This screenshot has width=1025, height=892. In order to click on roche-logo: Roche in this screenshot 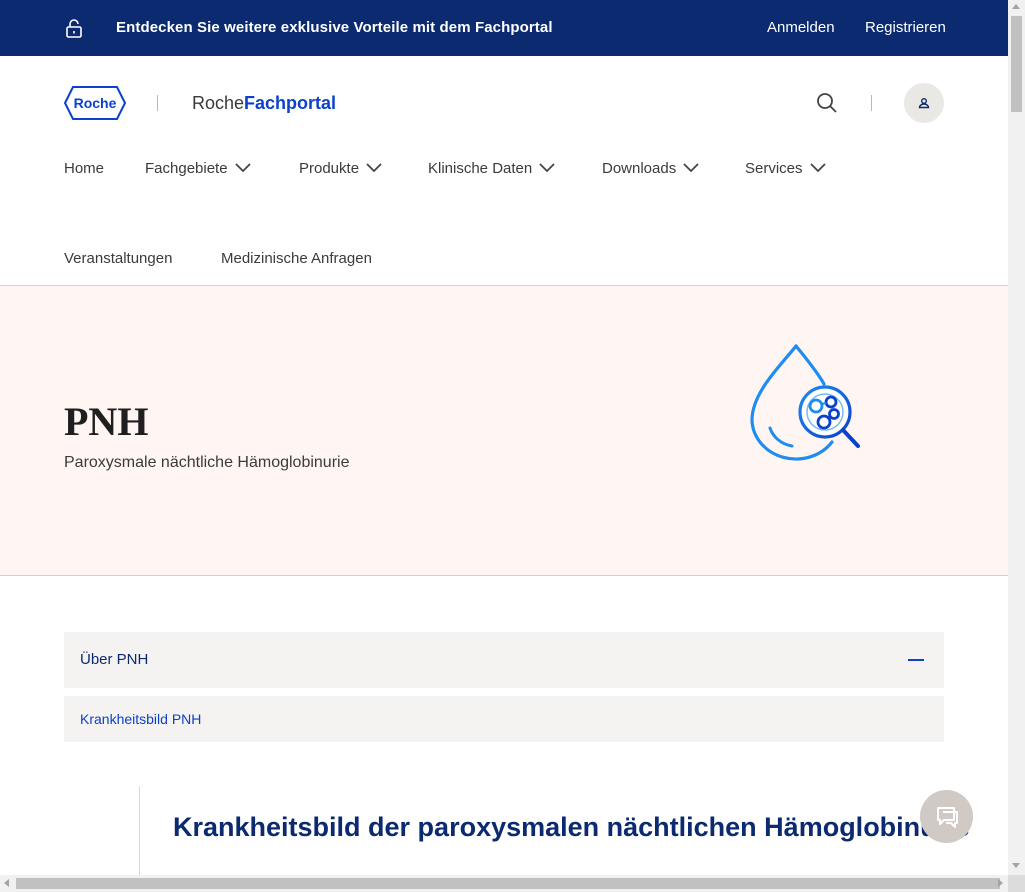, I will do `click(95, 103)`.